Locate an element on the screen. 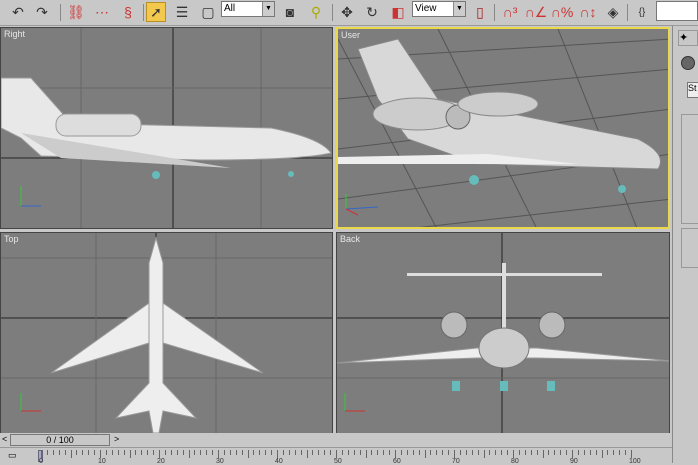 The image size is (698, 465). ruler-tick-label: 30 is located at coordinates (220, 461).